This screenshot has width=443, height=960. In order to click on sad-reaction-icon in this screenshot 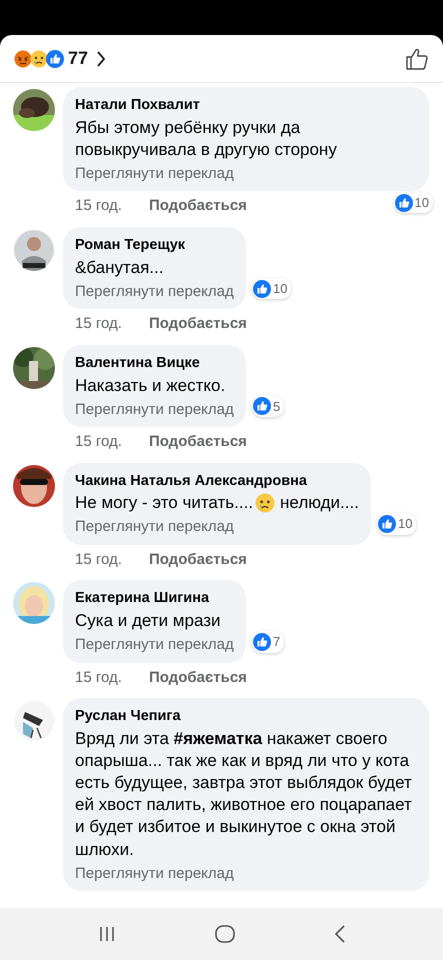, I will do `click(39, 59)`.